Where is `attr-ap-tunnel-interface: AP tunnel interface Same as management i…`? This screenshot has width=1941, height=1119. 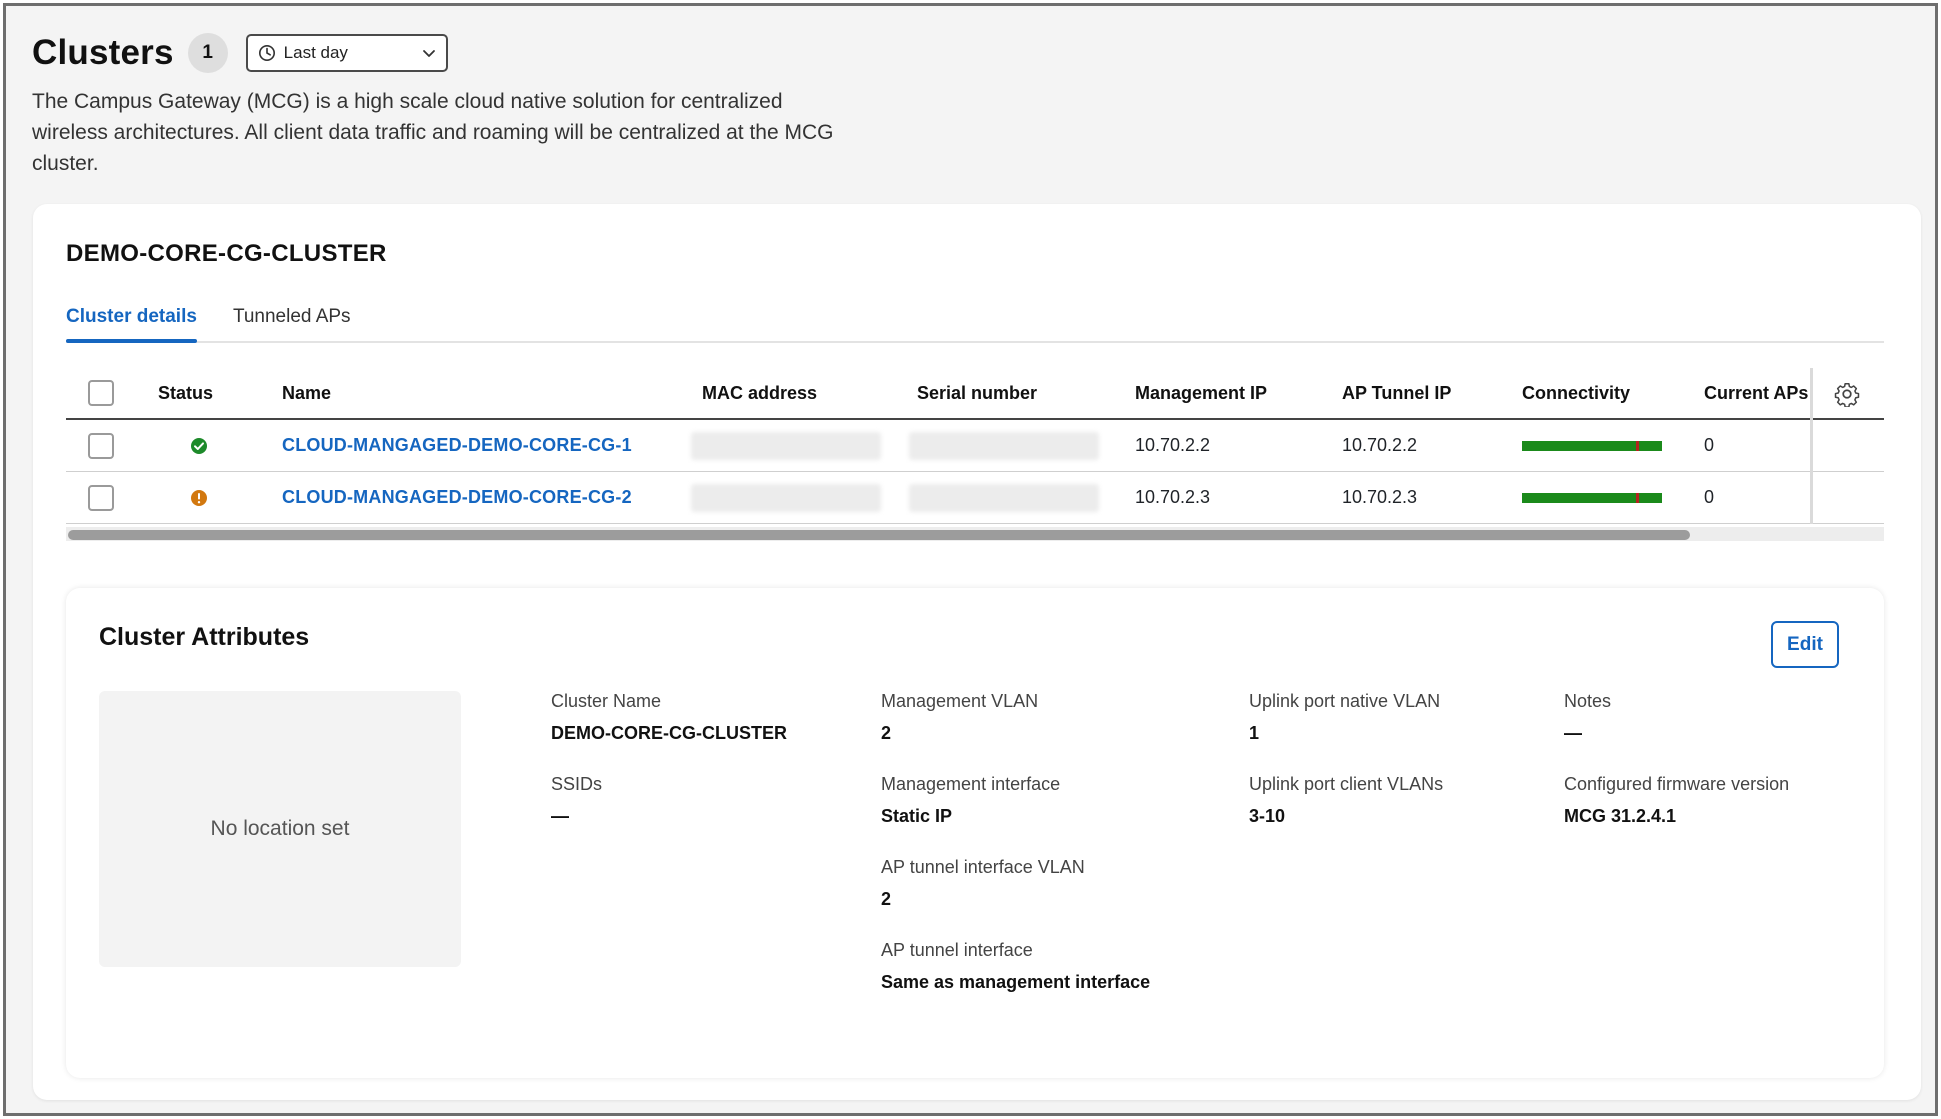 attr-ap-tunnel-interface: AP tunnel interface Same as management i… is located at coordinates (1015, 966).